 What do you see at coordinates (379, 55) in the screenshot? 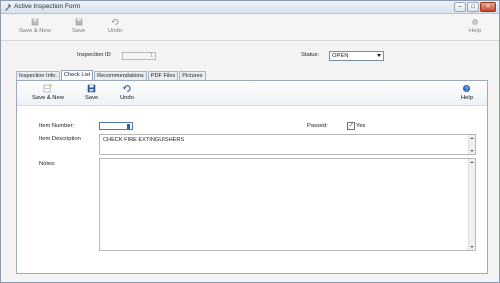
I see `chevron-down-icon` at bounding box center [379, 55].